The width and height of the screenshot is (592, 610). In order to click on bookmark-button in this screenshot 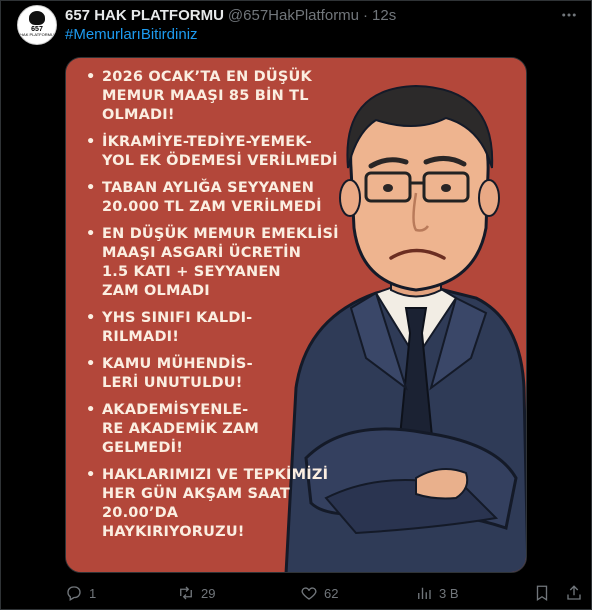, I will do `click(542, 593)`.